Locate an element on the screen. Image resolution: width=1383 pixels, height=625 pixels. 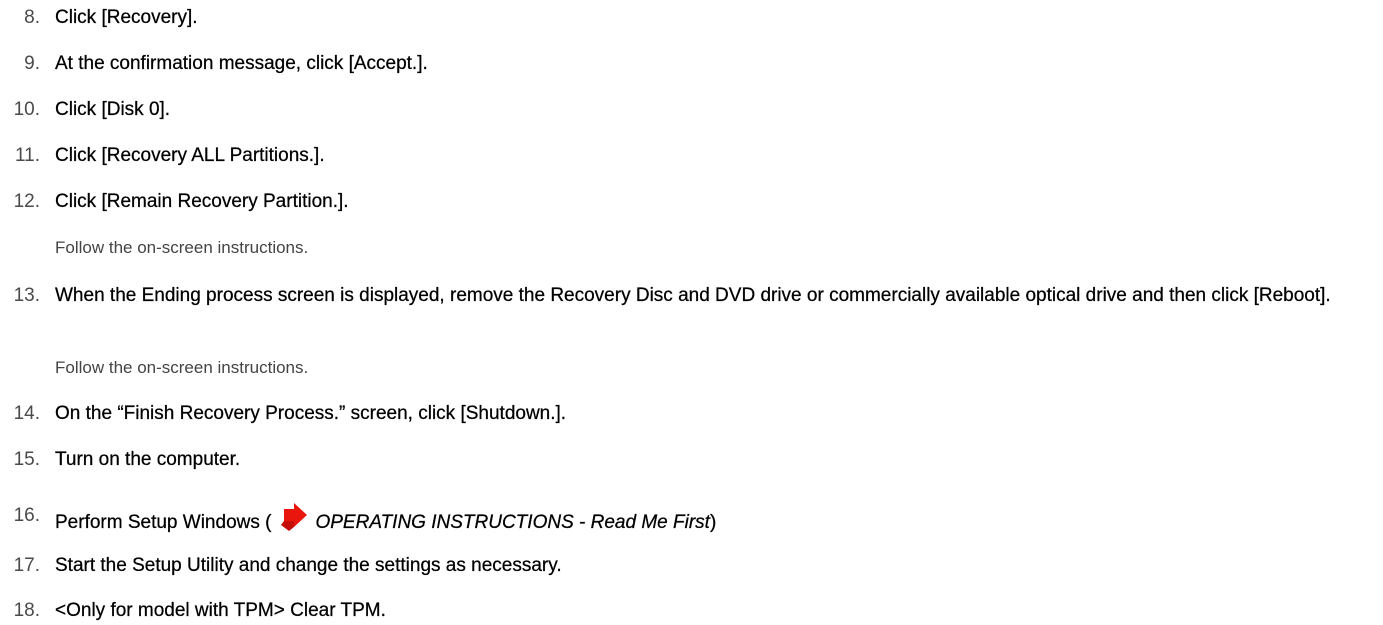
step-text-after: ) is located at coordinates (713, 522).